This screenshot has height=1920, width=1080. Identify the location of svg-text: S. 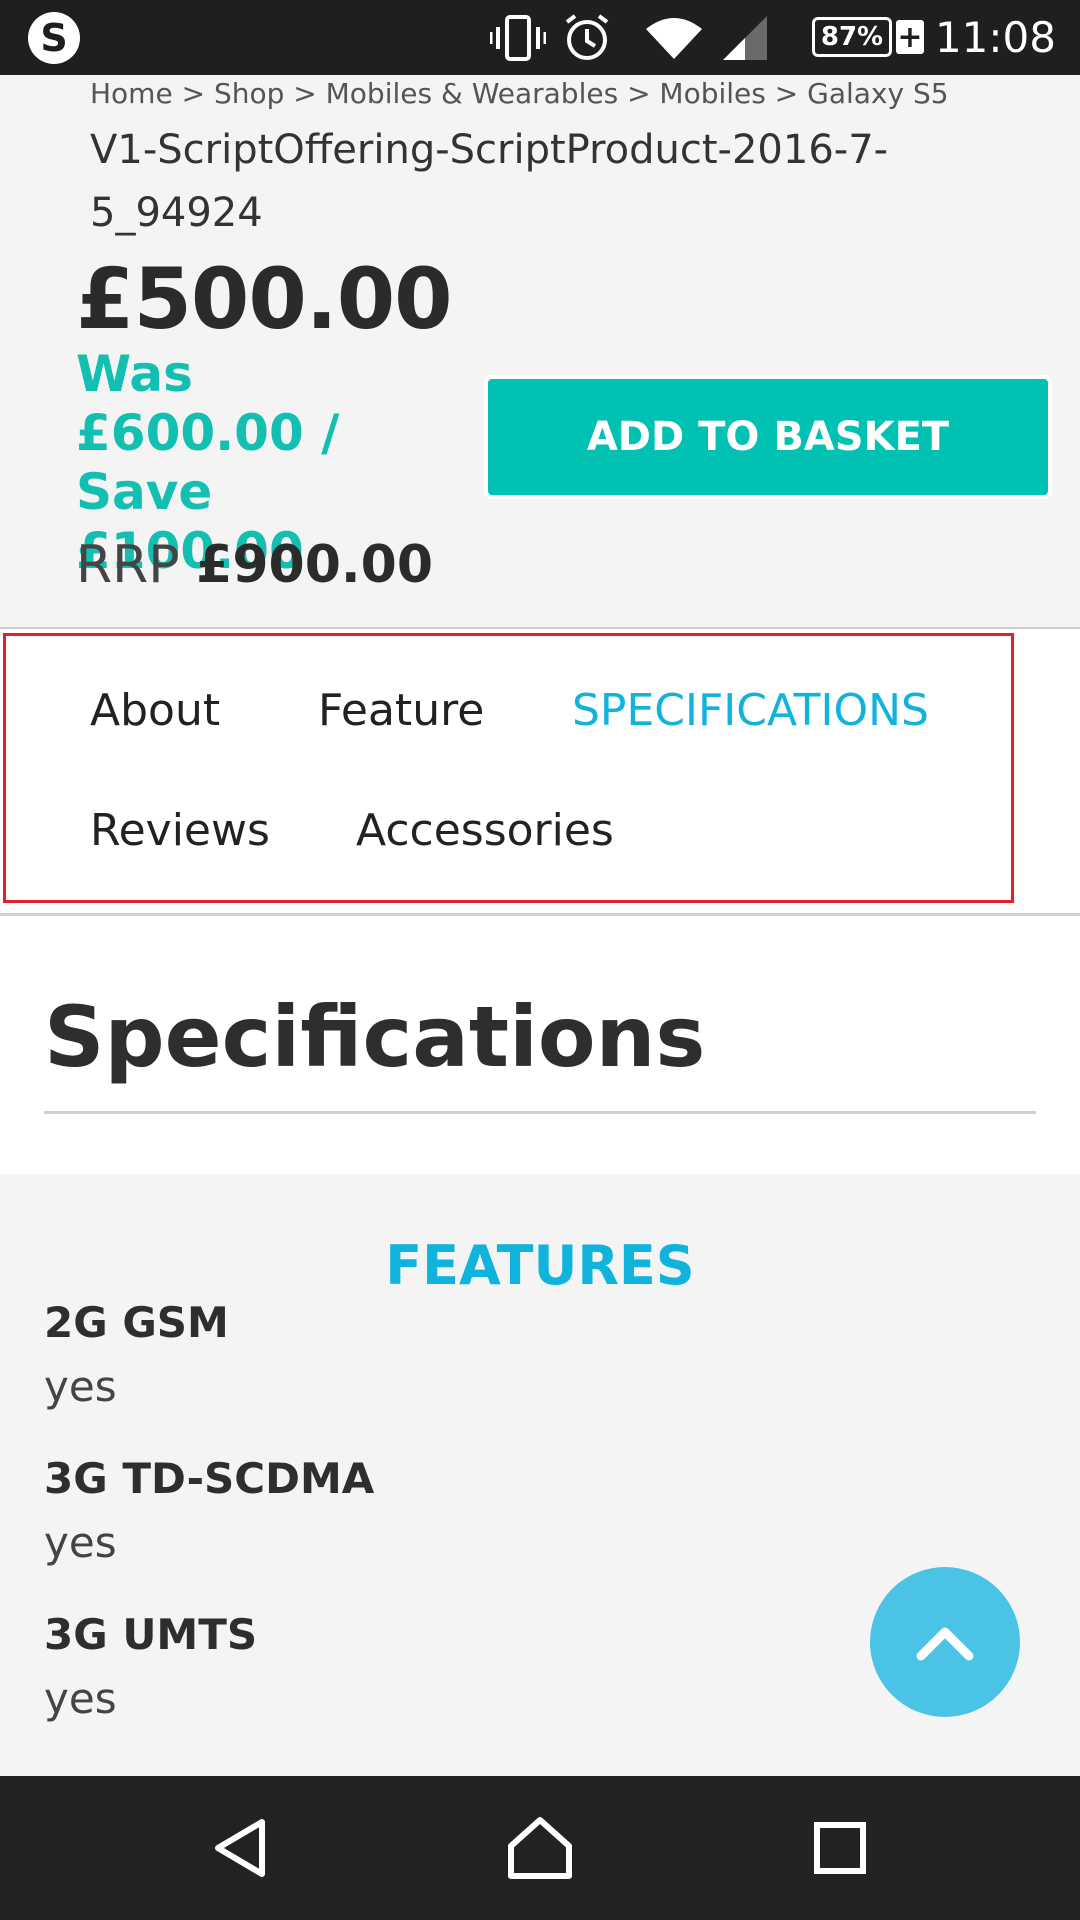
(53, 38).